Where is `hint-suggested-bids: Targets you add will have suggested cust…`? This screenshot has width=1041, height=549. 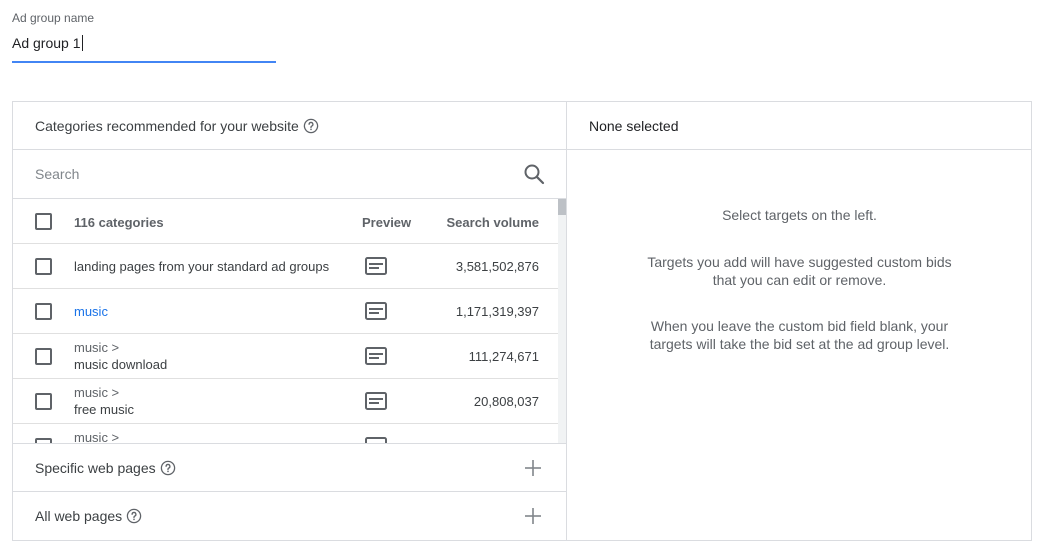 hint-suggested-bids: Targets you add will have suggested cust… is located at coordinates (799, 271).